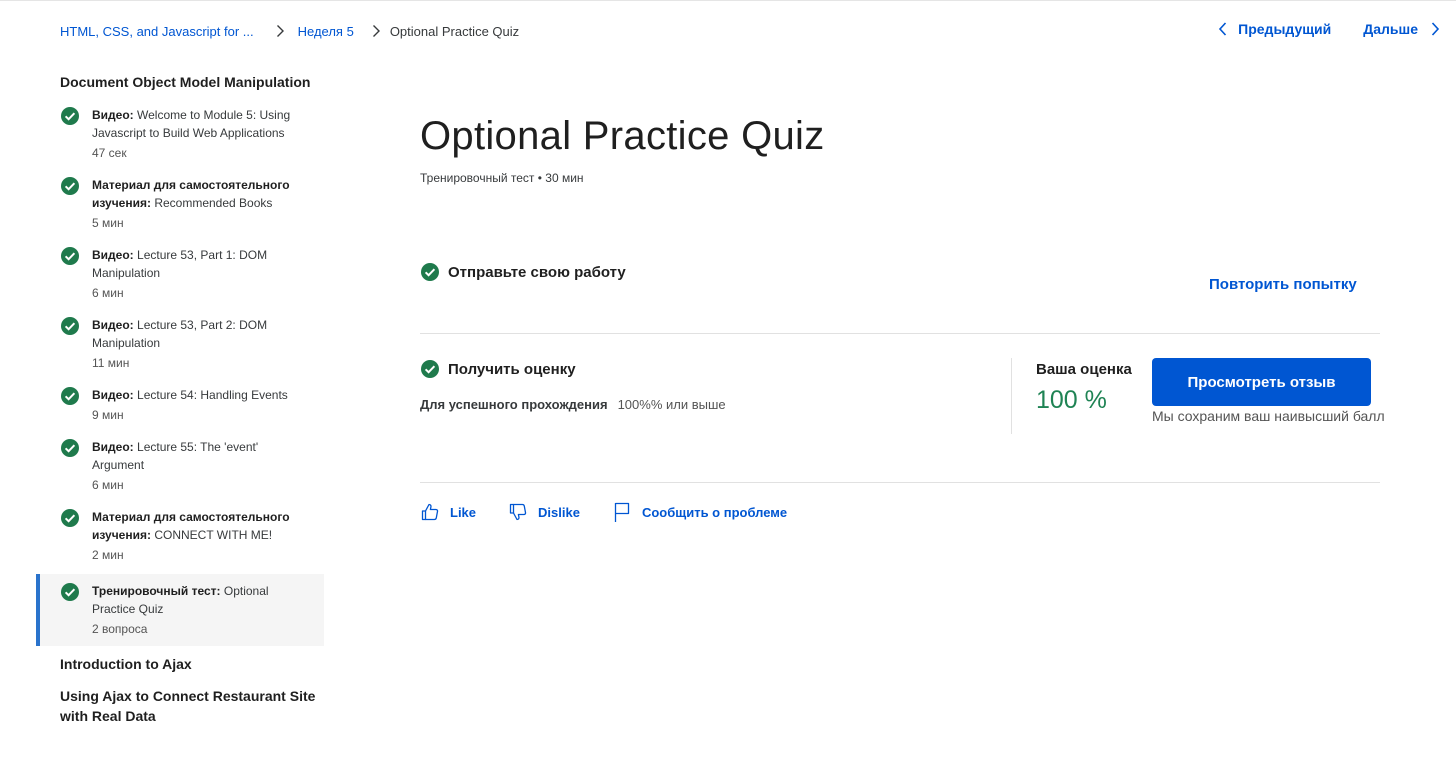 The image size is (1456, 782). Describe the element at coordinates (1285, 29) in the screenshot. I see `previous-label: Предыдущий` at that location.